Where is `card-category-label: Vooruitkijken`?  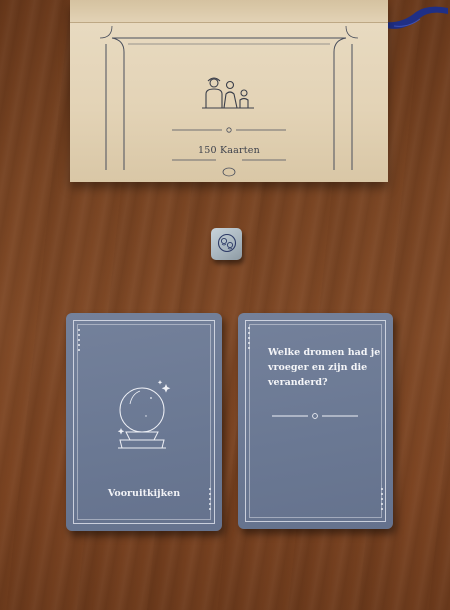
card-category-label: Vooruitkijken is located at coordinates (144, 493).